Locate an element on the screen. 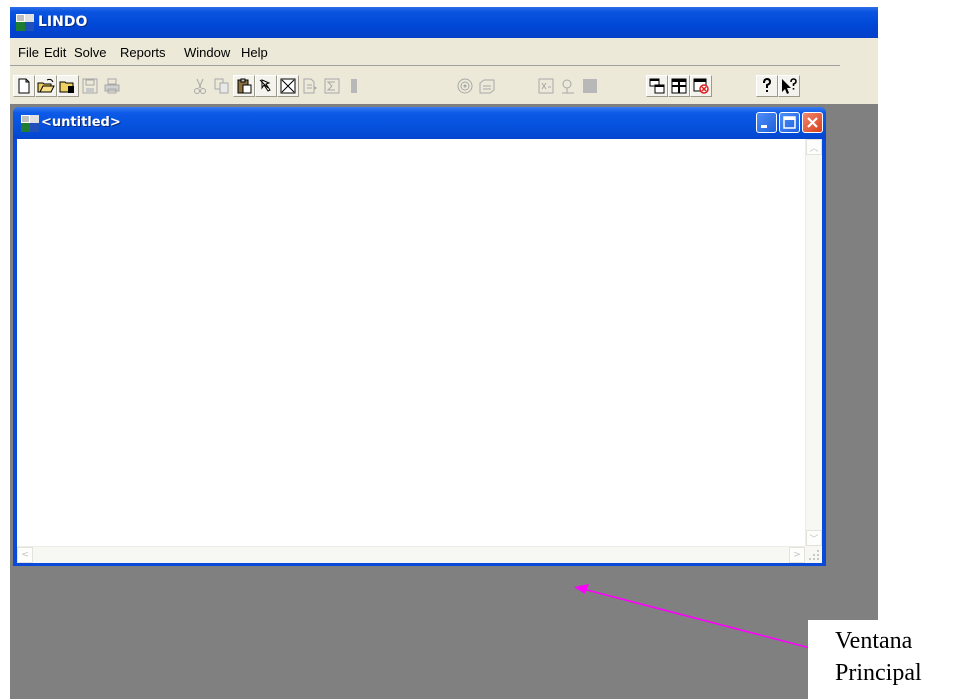  solution-icon is located at coordinates (546, 86).